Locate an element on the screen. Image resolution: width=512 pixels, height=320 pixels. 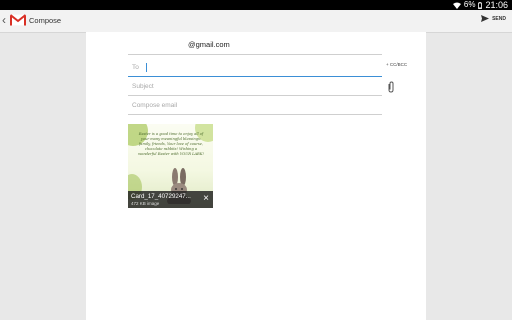
compose-body-placeholder: Compose email is located at coordinates (155, 105).